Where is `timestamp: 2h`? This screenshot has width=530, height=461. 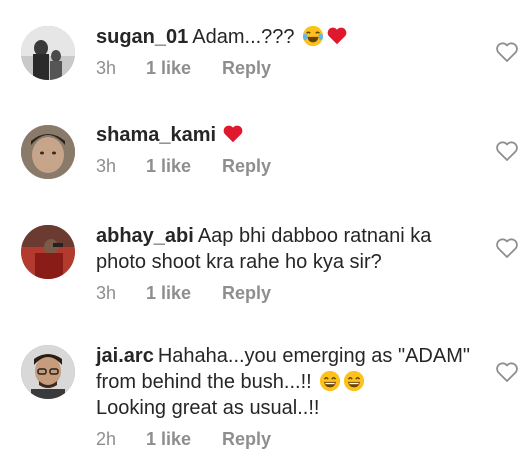
timestamp: 2h is located at coordinates (106, 439).